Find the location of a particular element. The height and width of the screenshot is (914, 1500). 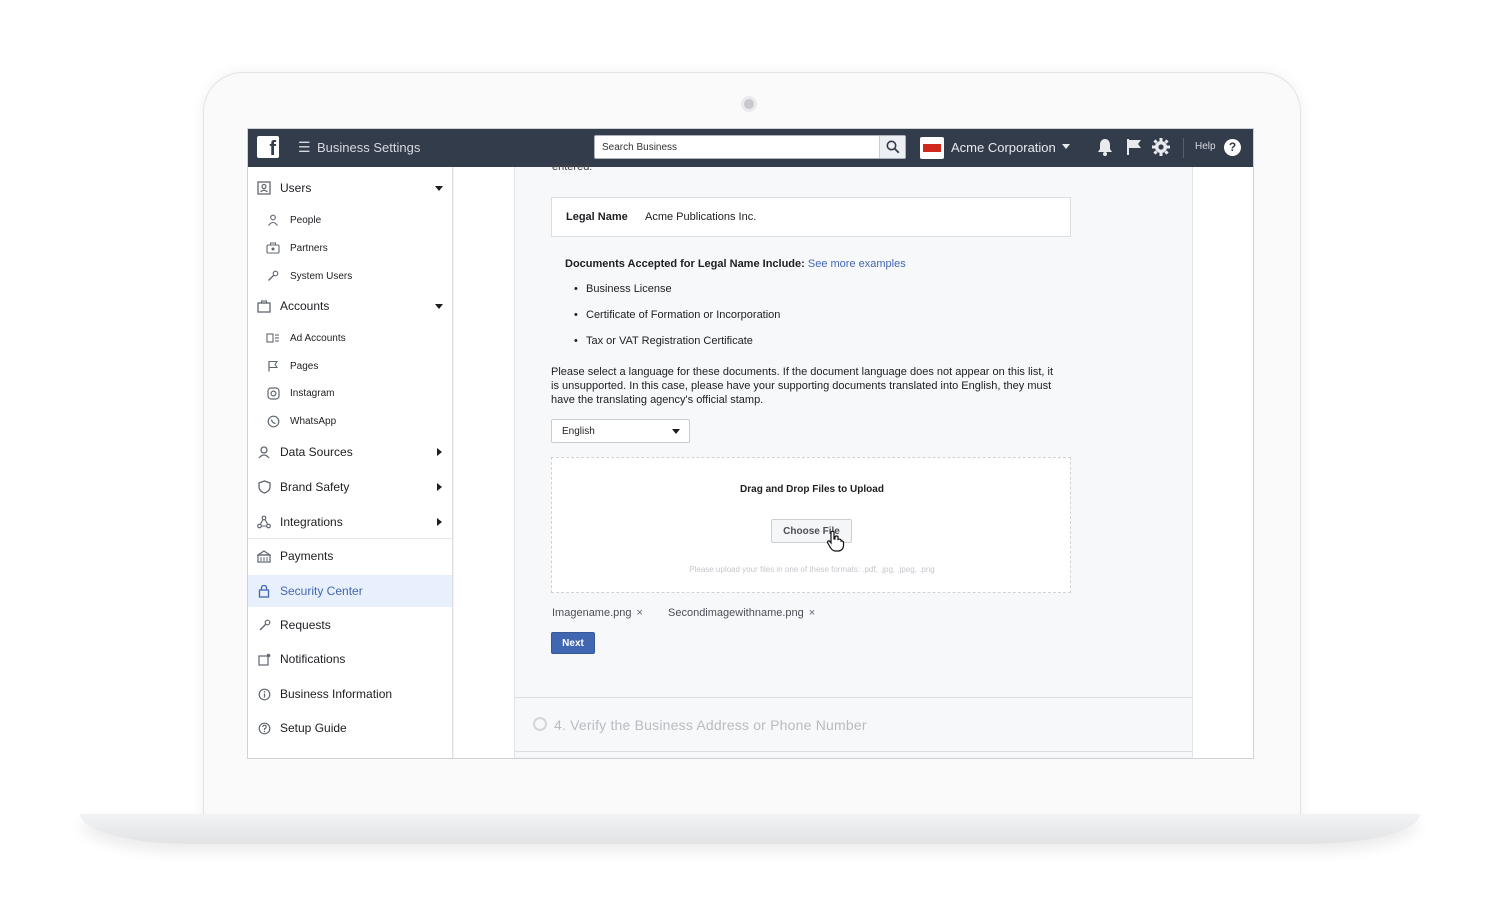

sidebar-item-payments: Payments is located at coordinates (350, 556).